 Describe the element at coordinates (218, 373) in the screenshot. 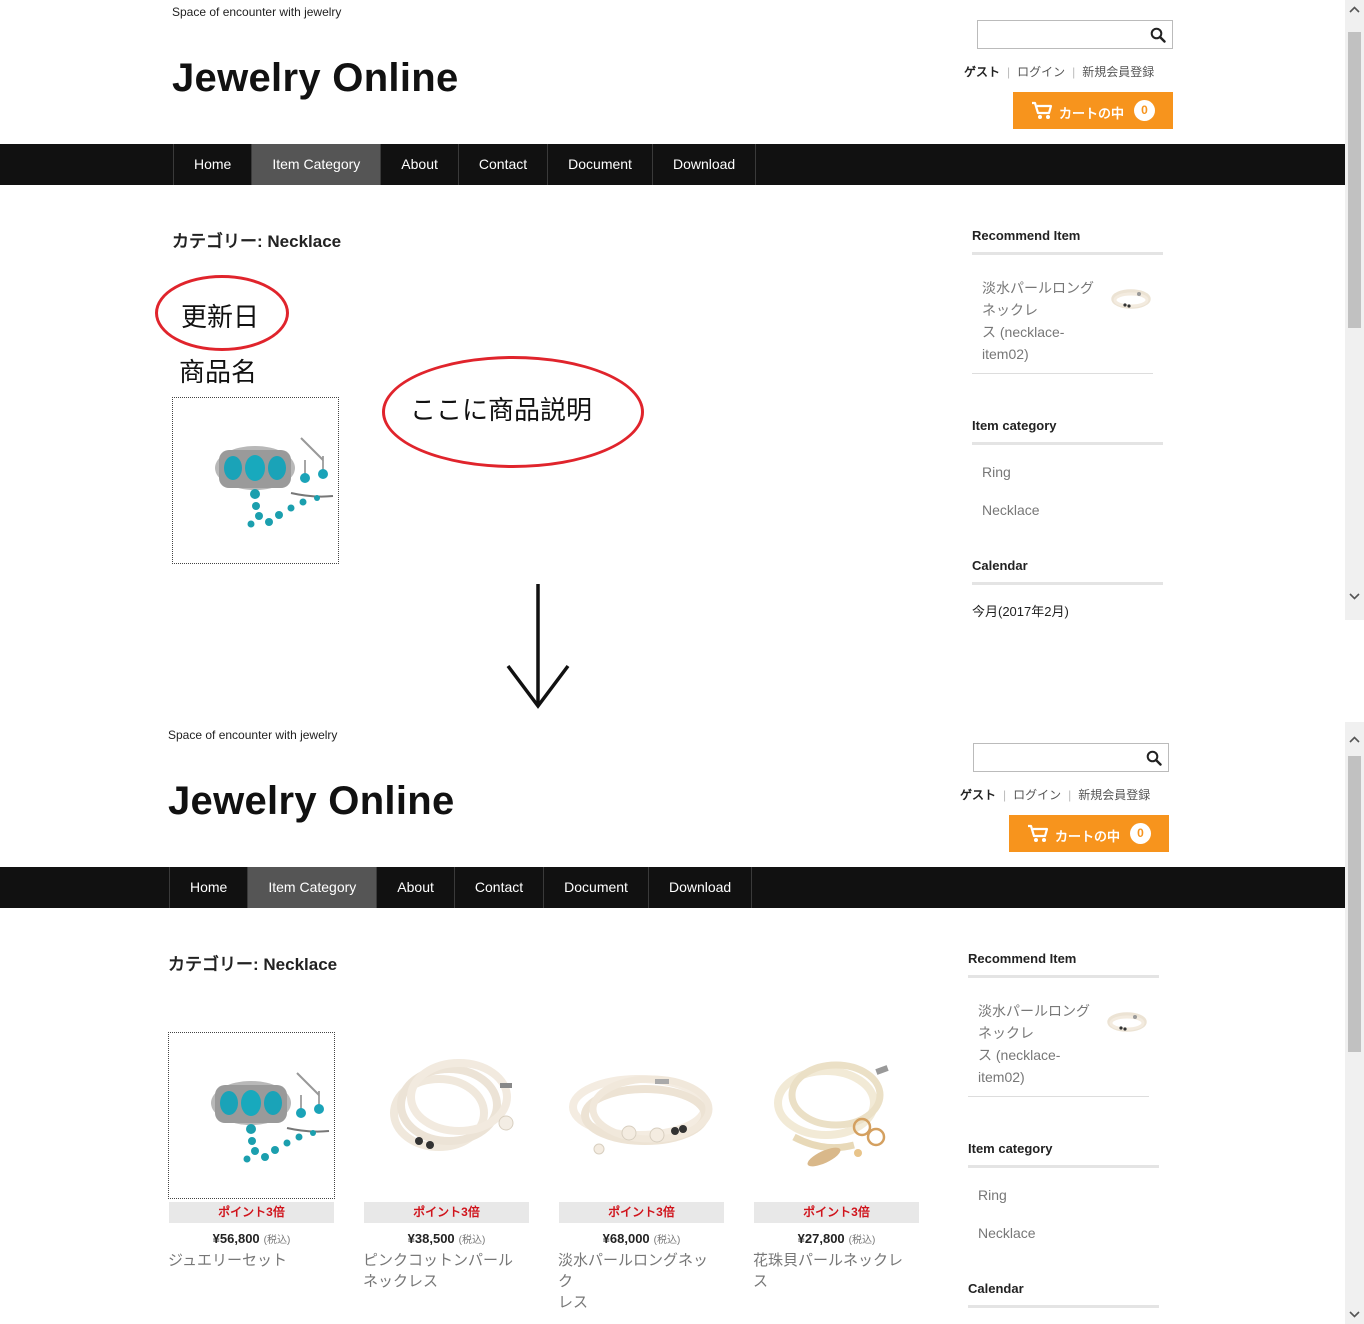

I see `annotation-product-name: 商品名` at that location.